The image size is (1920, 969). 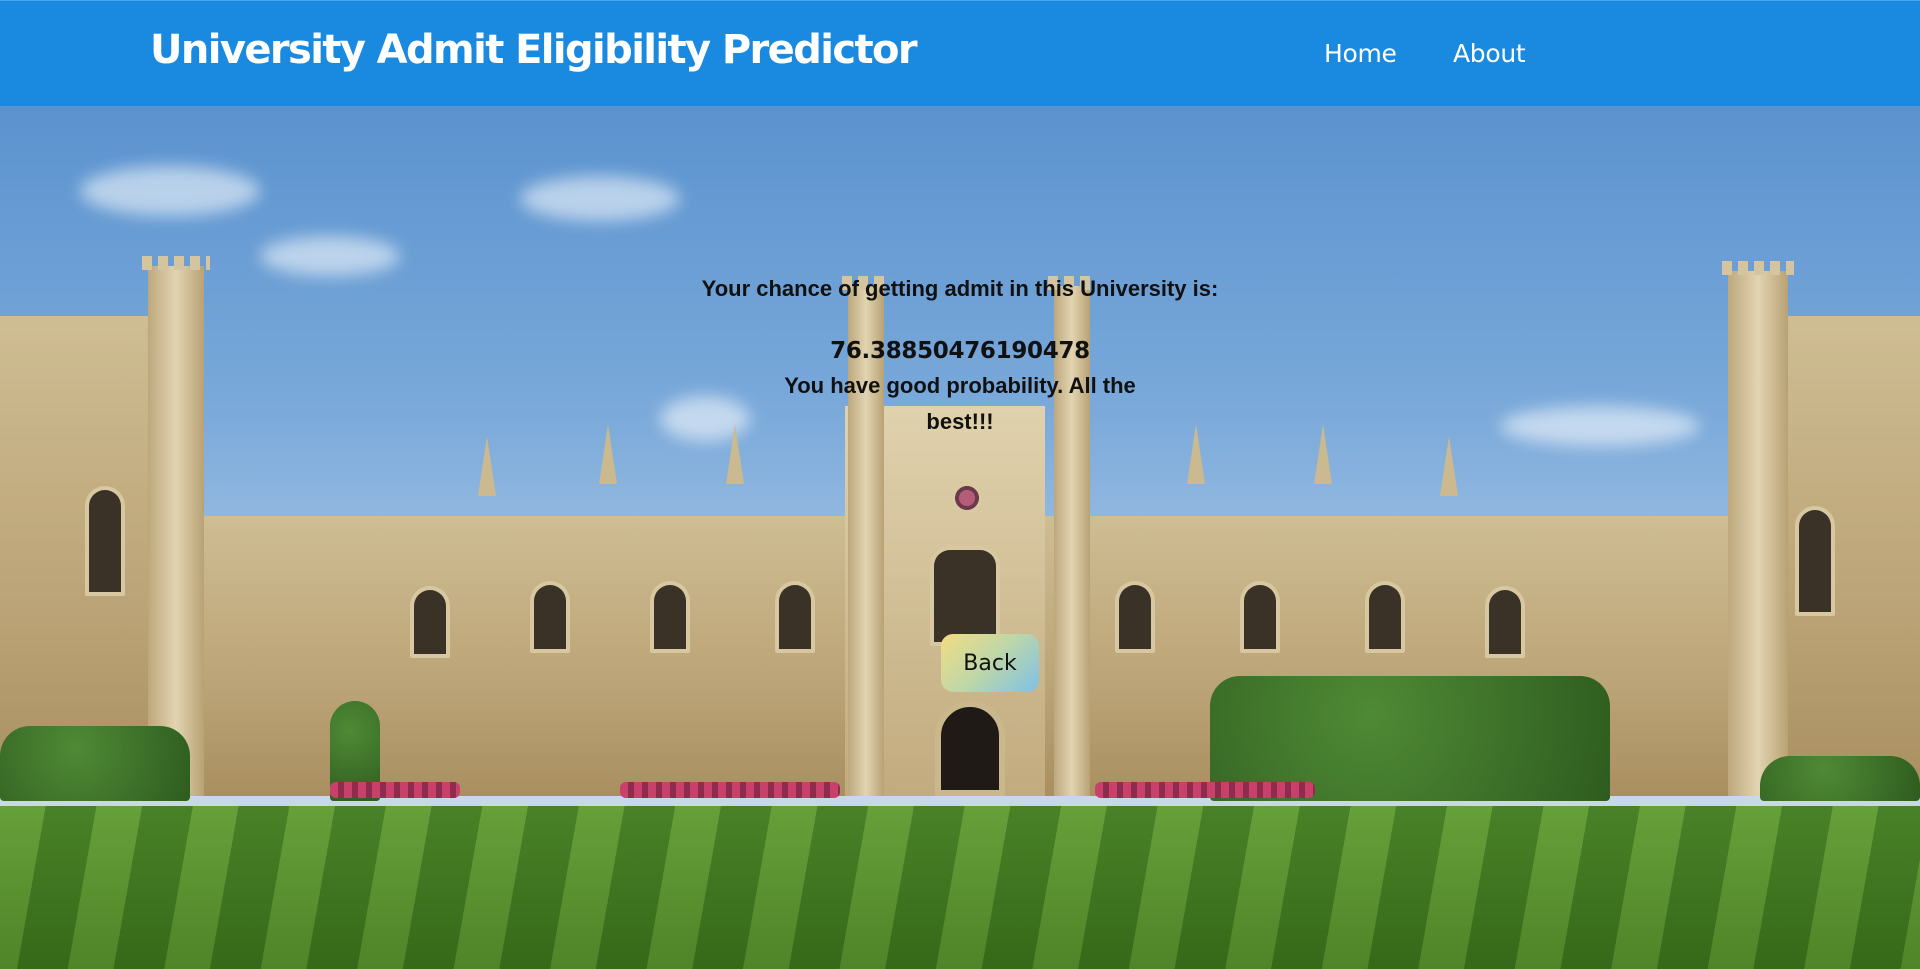 What do you see at coordinates (534, 50) in the screenshot?
I see `brand-title: University Admit Eligibility Predictor` at bounding box center [534, 50].